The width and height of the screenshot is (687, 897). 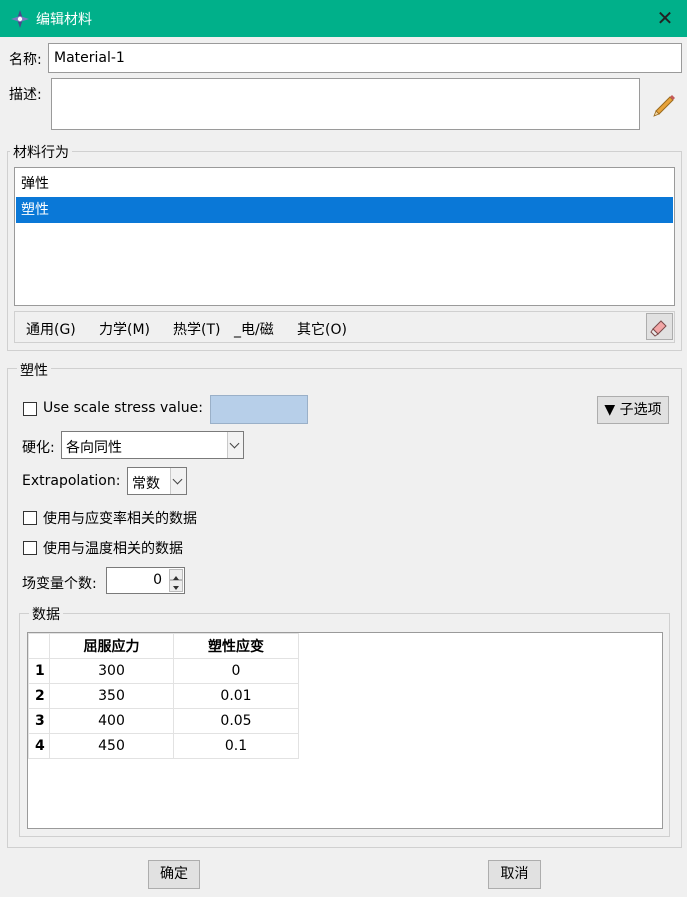 What do you see at coordinates (236, 646) in the screenshot?
I see `column-header-plastic-strain: 塑性应变` at bounding box center [236, 646].